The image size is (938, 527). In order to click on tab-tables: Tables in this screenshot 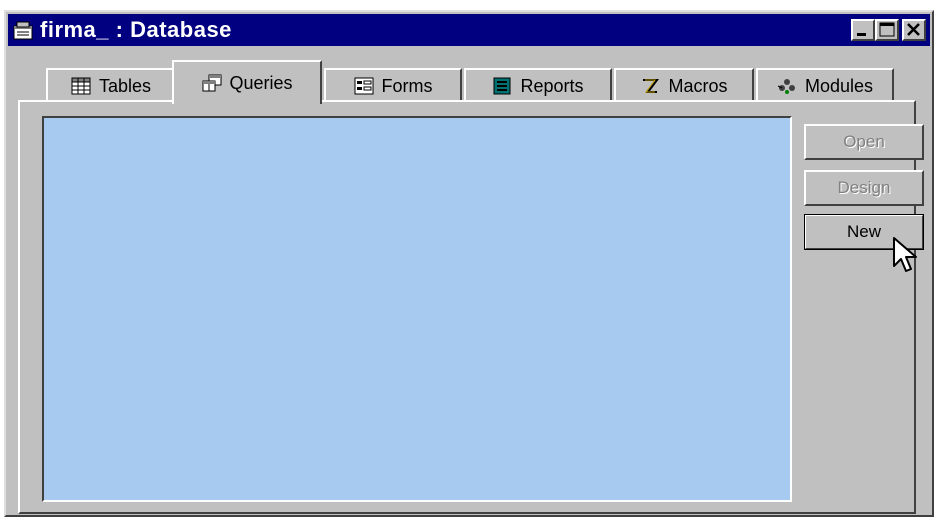, I will do `click(111, 85)`.